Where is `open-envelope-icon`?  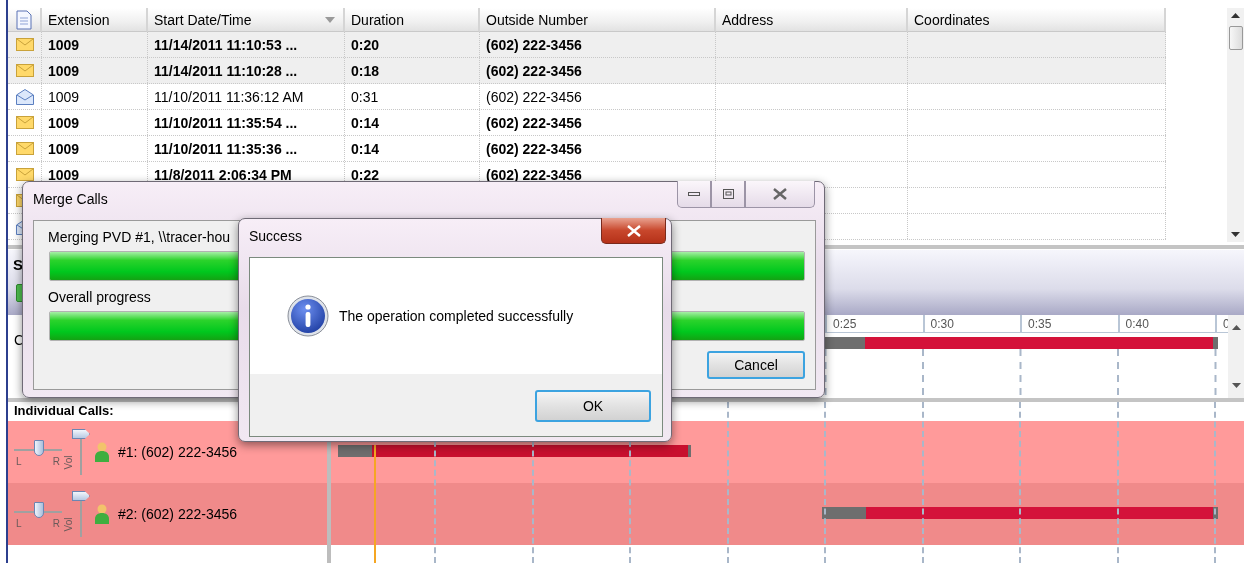
open-envelope-icon is located at coordinates (24, 96).